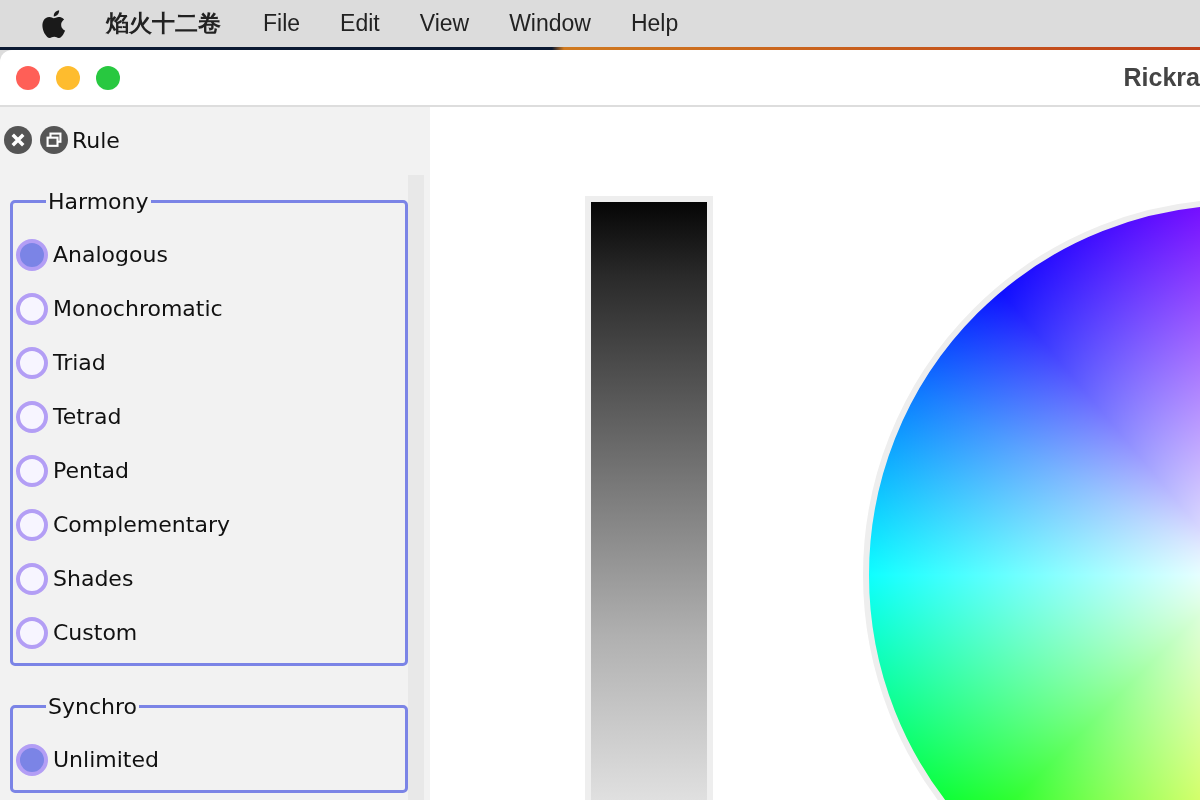 This screenshot has height=800, width=1200. I want to click on menu-item: File, so click(282, 23).